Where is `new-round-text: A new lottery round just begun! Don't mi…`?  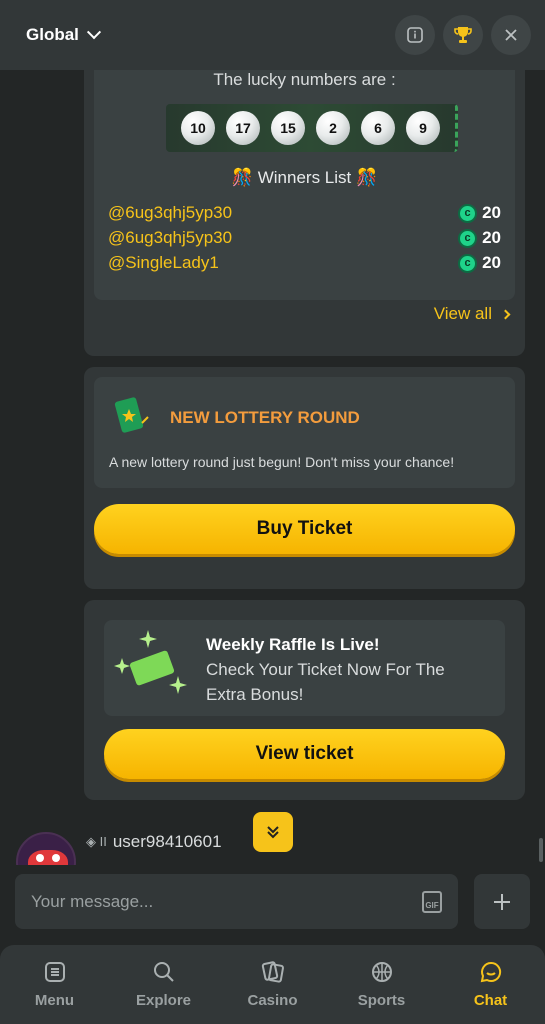
new-round-text: A new lottery round just begun! Don't mi… is located at coordinates (282, 462).